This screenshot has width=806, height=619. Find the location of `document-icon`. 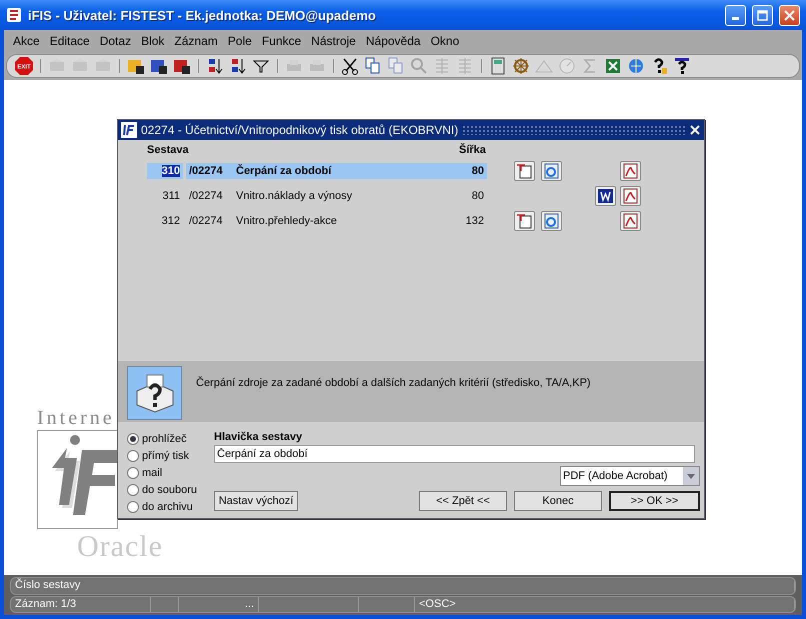

document-icon is located at coordinates (605, 196).